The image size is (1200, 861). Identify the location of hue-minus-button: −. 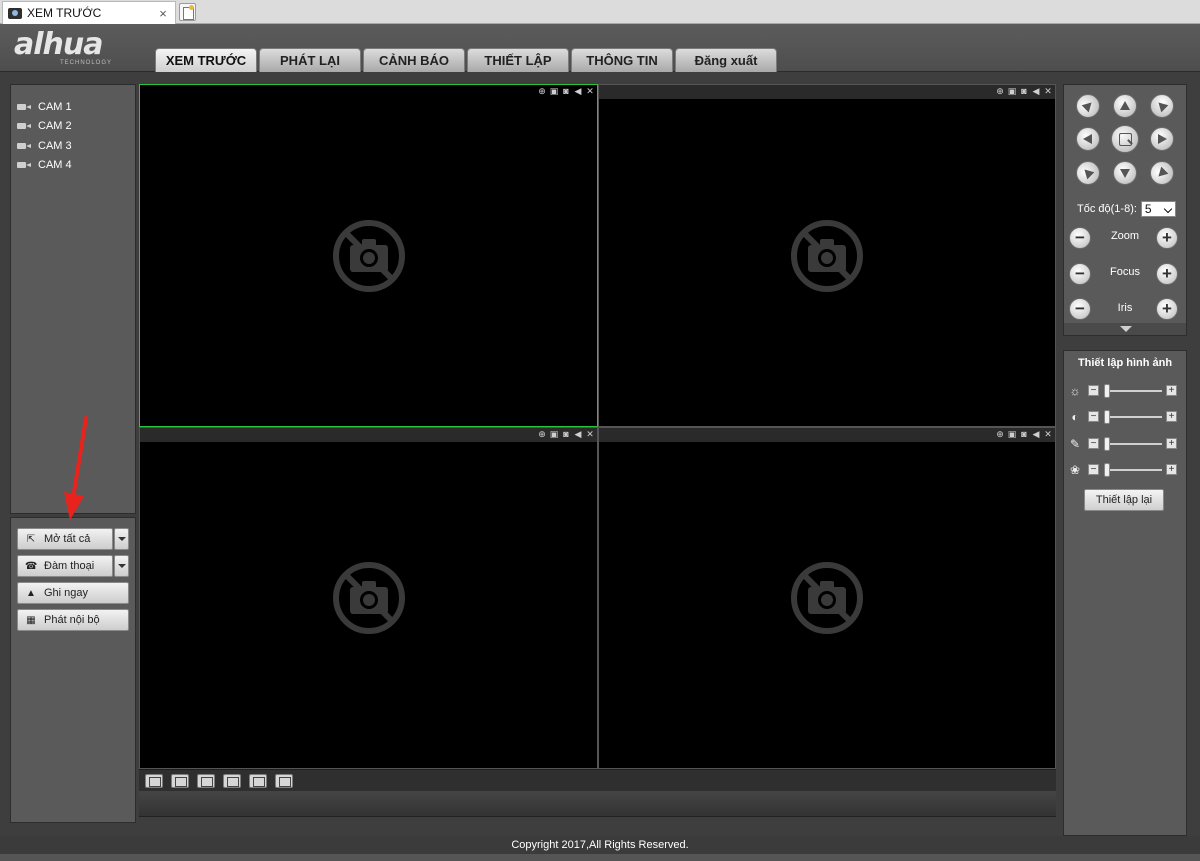
(1093, 469).